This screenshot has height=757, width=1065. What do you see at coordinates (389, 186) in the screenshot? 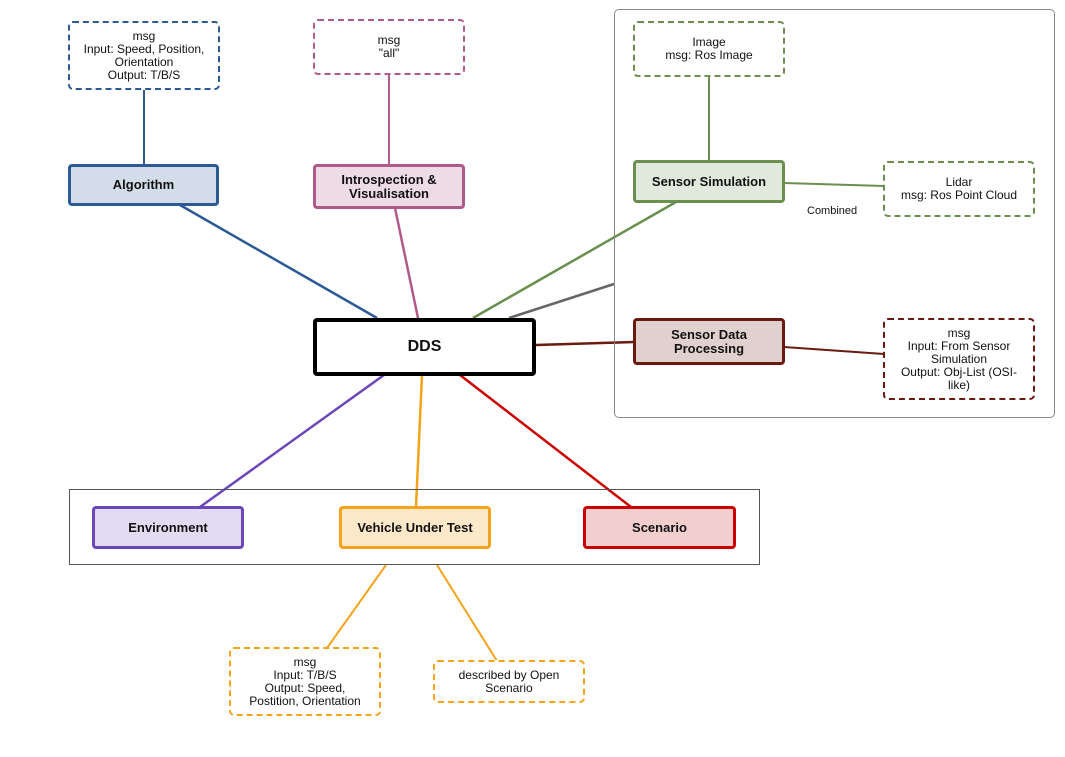
I see `introspection-node: Introspection & Visualisation` at bounding box center [389, 186].